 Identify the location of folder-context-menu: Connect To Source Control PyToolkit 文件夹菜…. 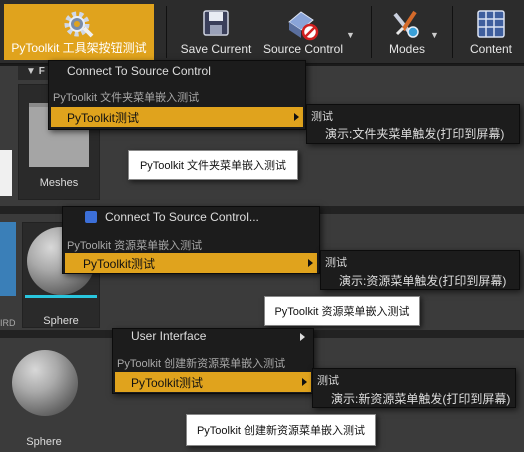
(177, 95).